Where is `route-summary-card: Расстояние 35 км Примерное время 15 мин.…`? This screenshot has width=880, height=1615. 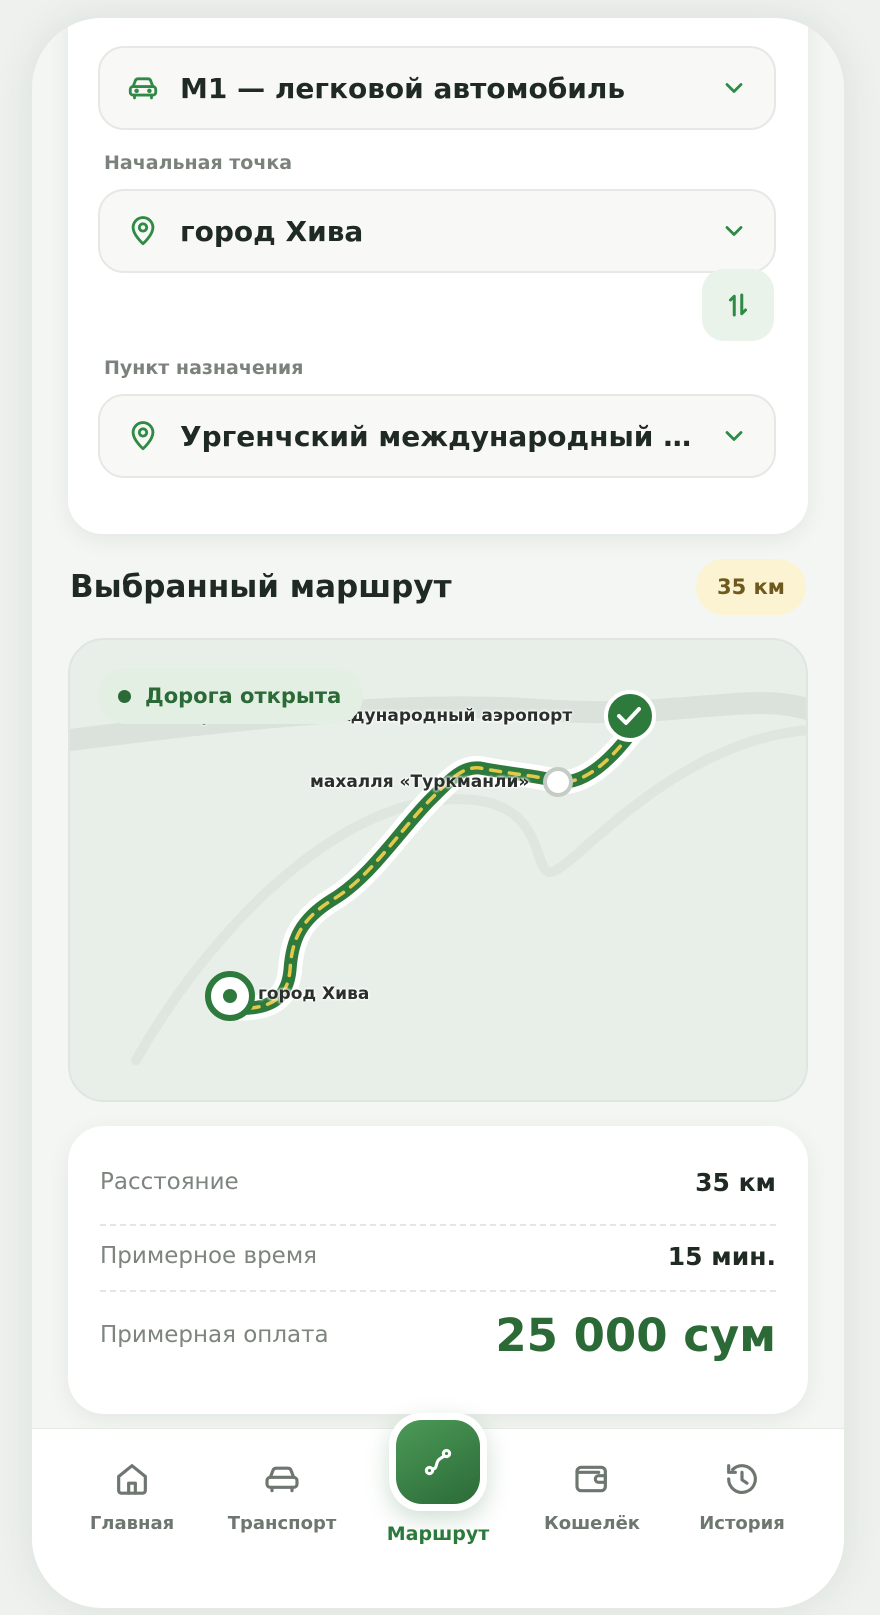
route-summary-card: Расстояние 35 км Примерное время 15 мин.… is located at coordinates (438, 1270).